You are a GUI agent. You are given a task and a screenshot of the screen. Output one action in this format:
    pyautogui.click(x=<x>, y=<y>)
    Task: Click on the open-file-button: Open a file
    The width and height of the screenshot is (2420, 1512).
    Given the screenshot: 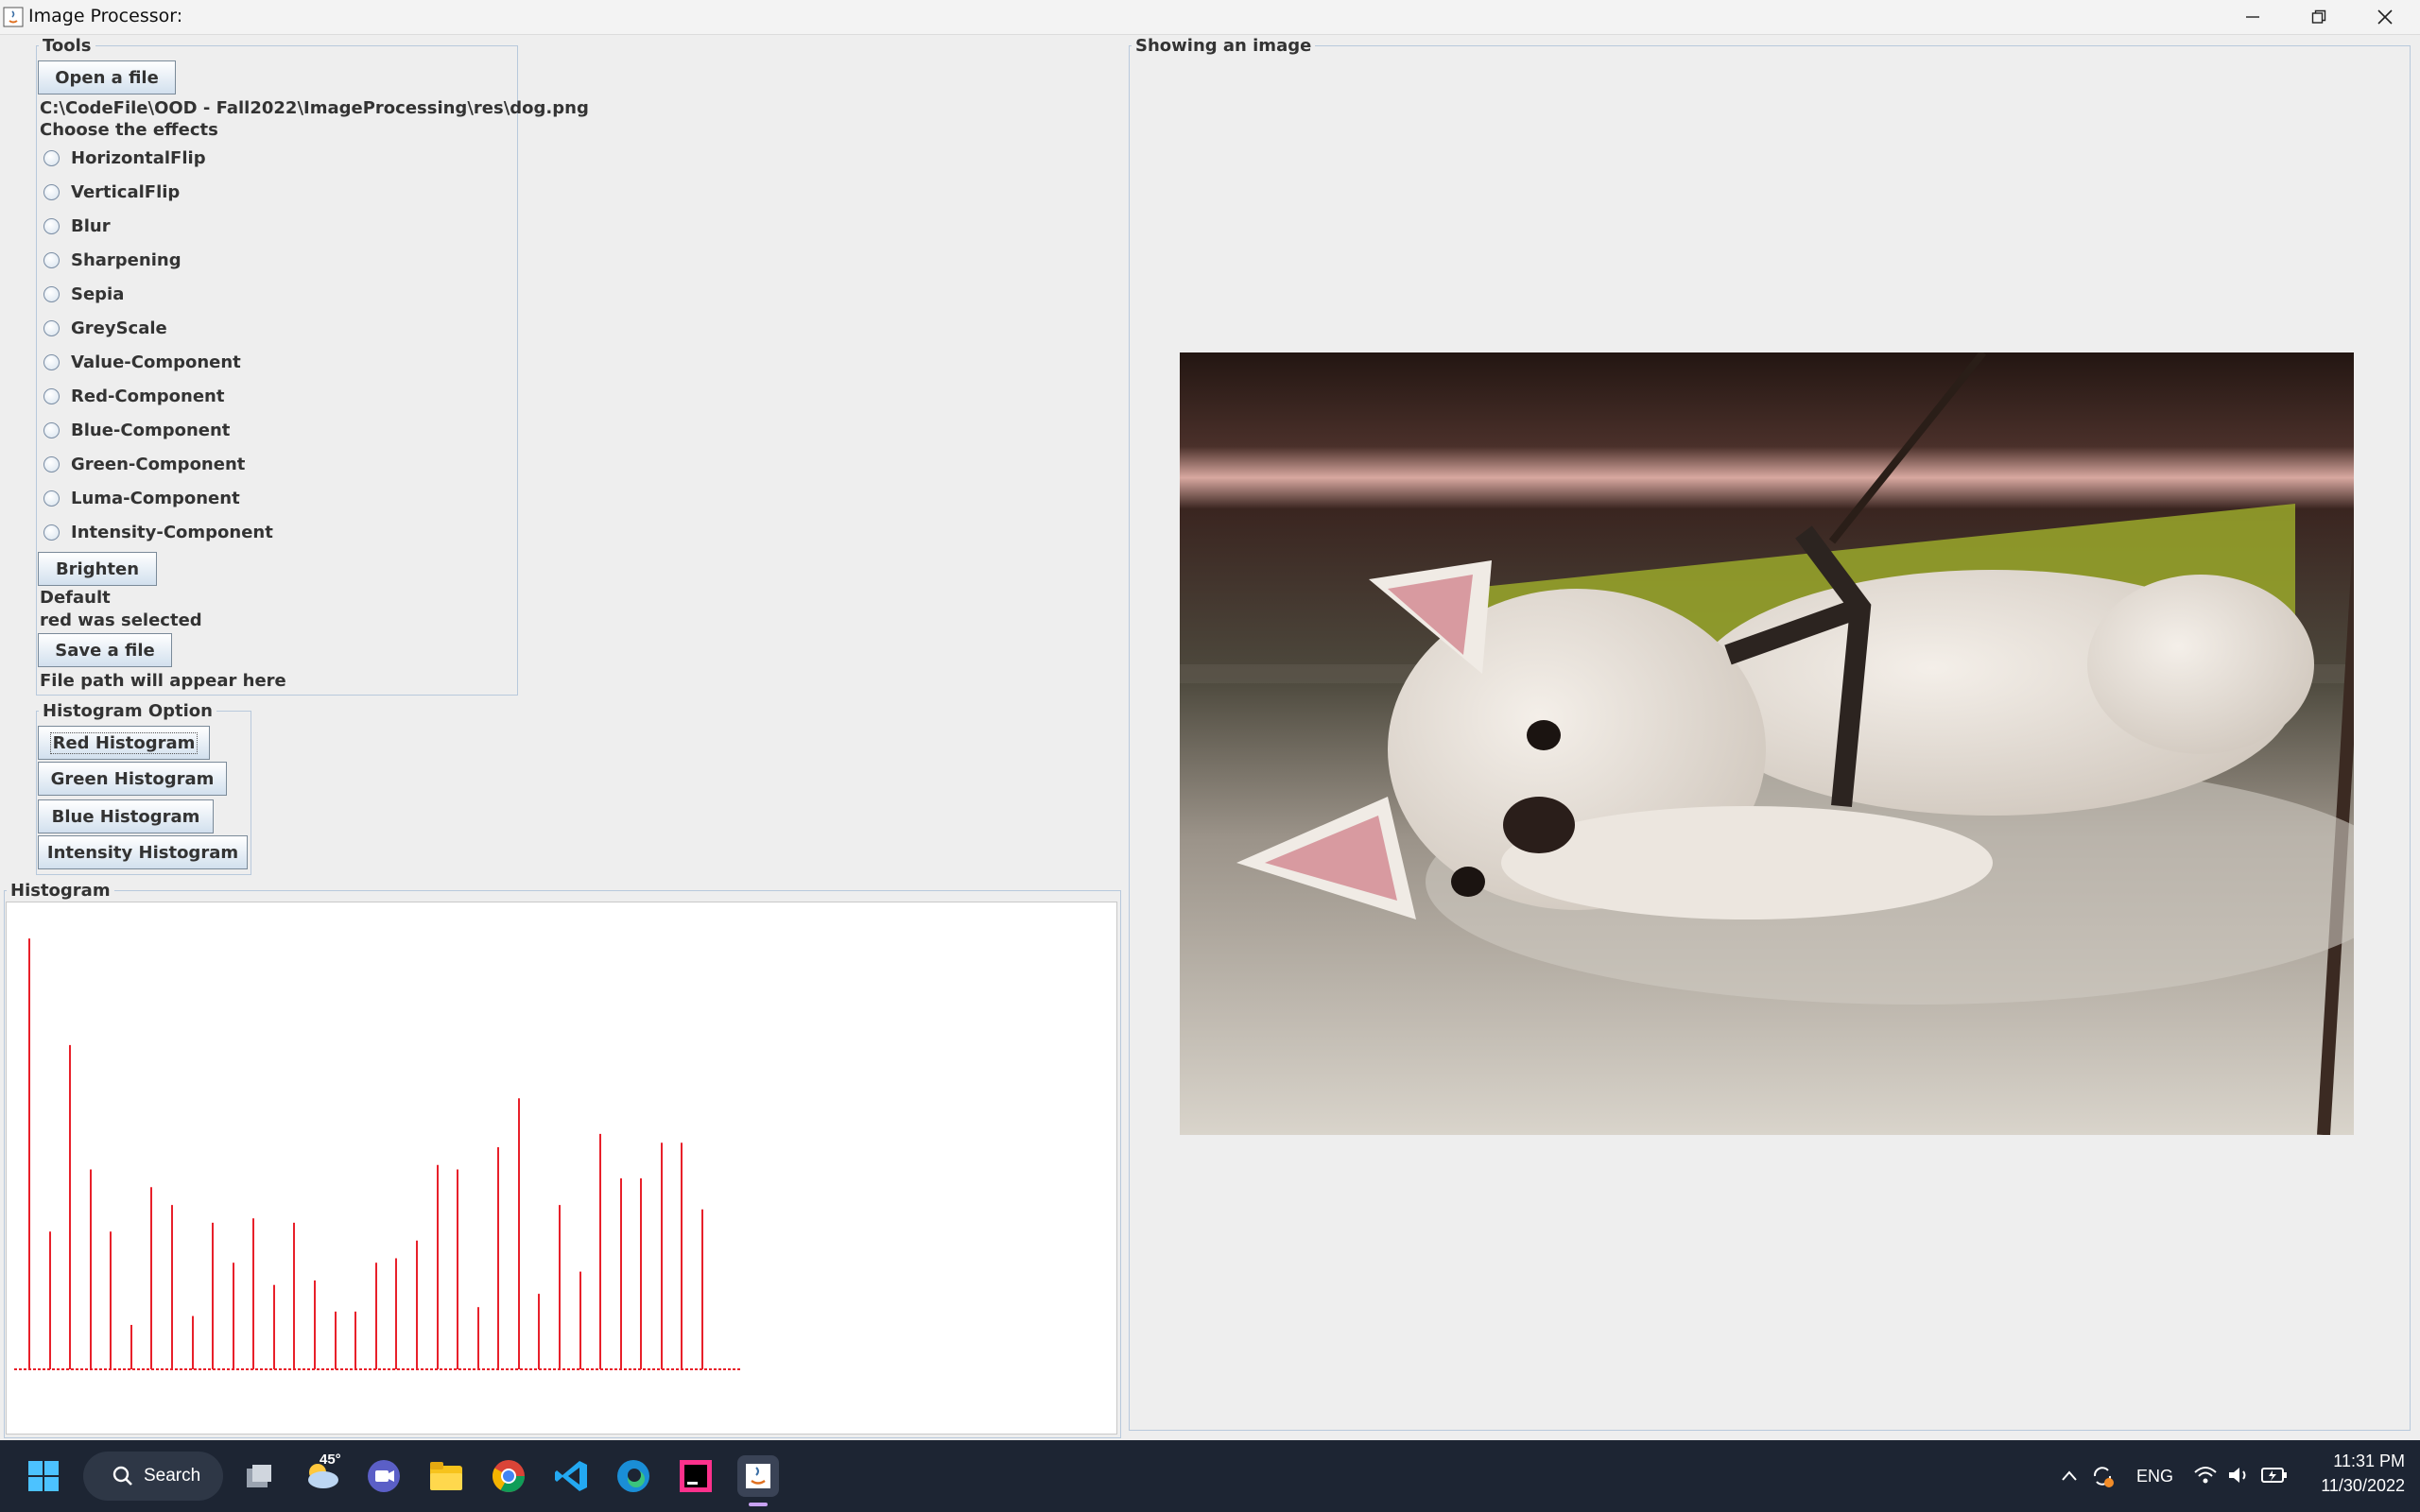 What is the action you would take?
    pyautogui.click(x=107, y=77)
    